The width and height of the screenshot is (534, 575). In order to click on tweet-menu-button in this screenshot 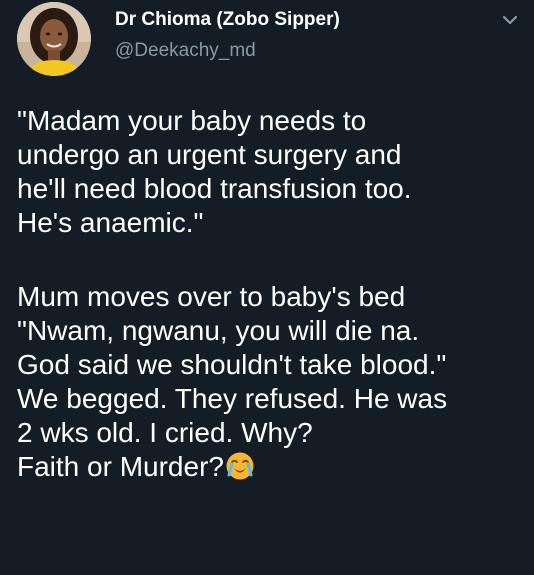, I will do `click(510, 20)`.